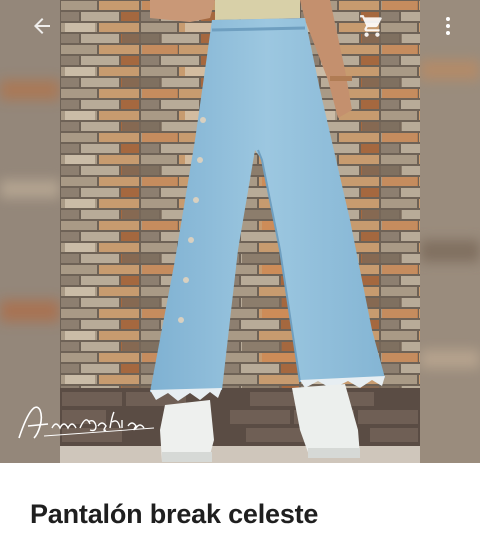 The height and width of the screenshot is (549, 480). What do you see at coordinates (86, 422) in the screenshot?
I see `watermark-logo` at bounding box center [86, 422].